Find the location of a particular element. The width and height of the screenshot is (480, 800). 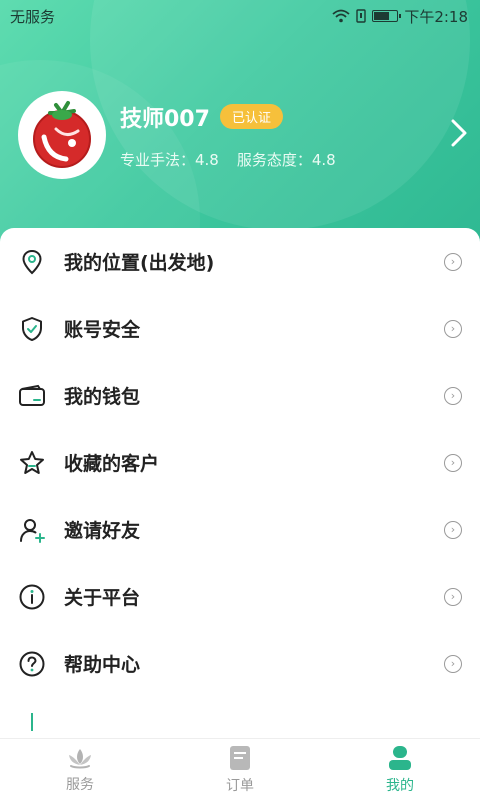

location-pin-icon is located at coordinates (32, 262).